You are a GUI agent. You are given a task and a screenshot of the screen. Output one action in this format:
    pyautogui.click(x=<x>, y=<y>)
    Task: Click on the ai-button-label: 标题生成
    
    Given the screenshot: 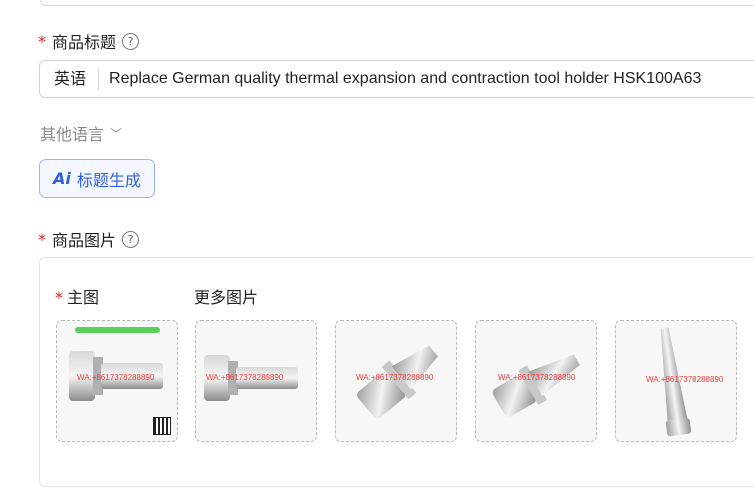 What is the action you would take?
    pyautogui.click(x=108, y=180)
    